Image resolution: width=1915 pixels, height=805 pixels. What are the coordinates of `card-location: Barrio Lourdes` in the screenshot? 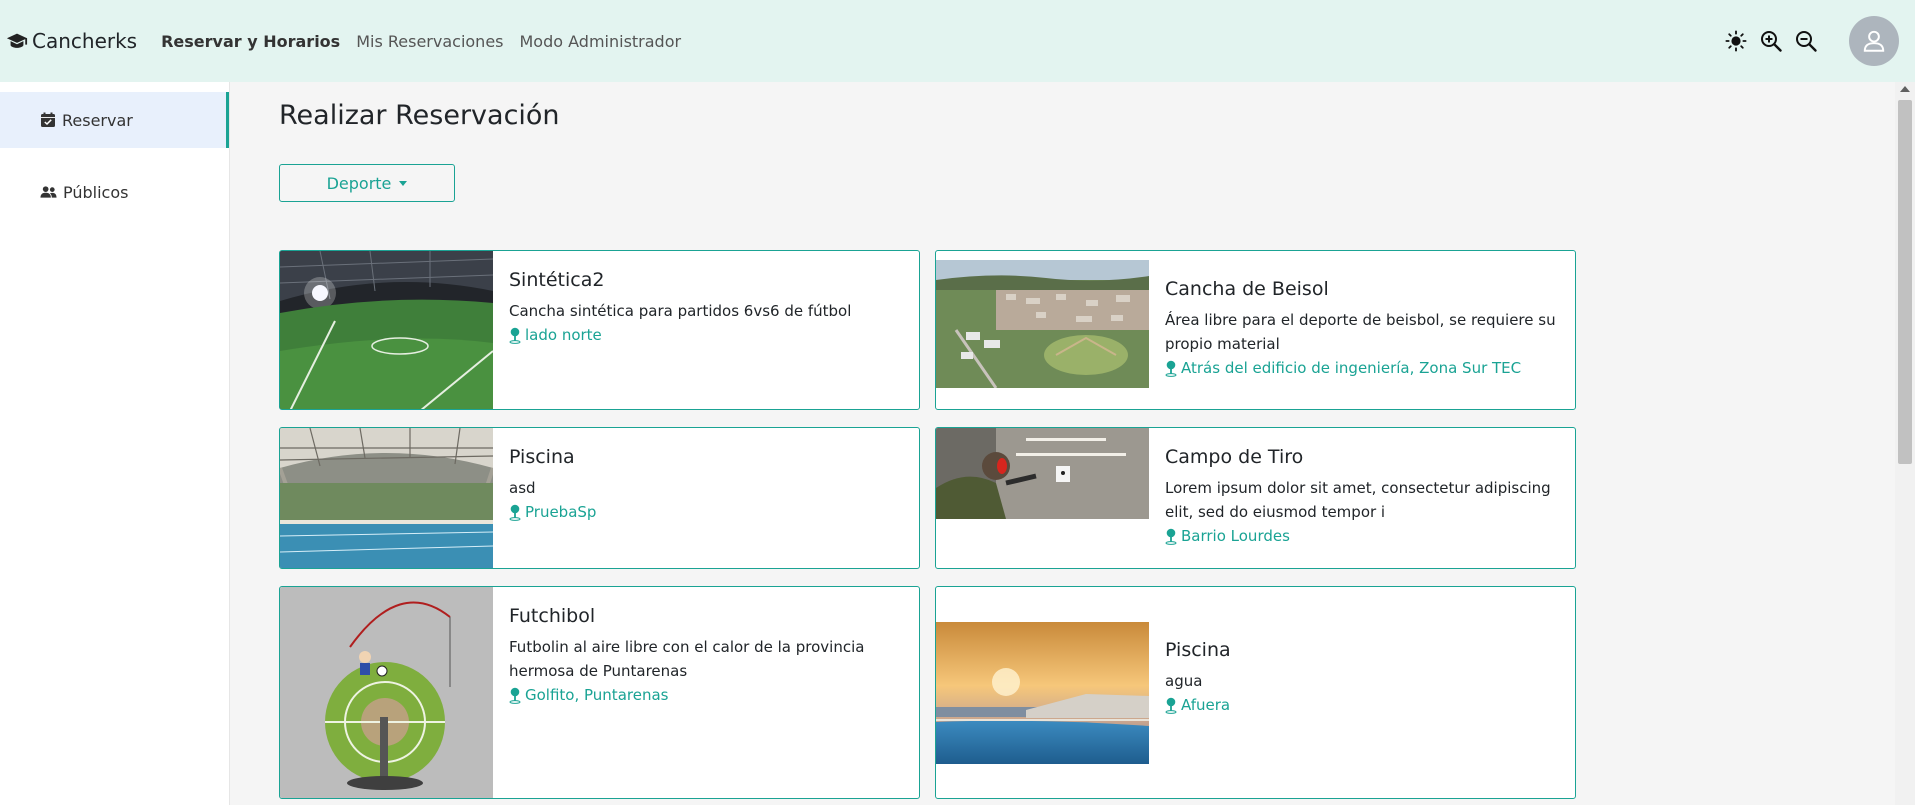 It's located at (1363, 536).